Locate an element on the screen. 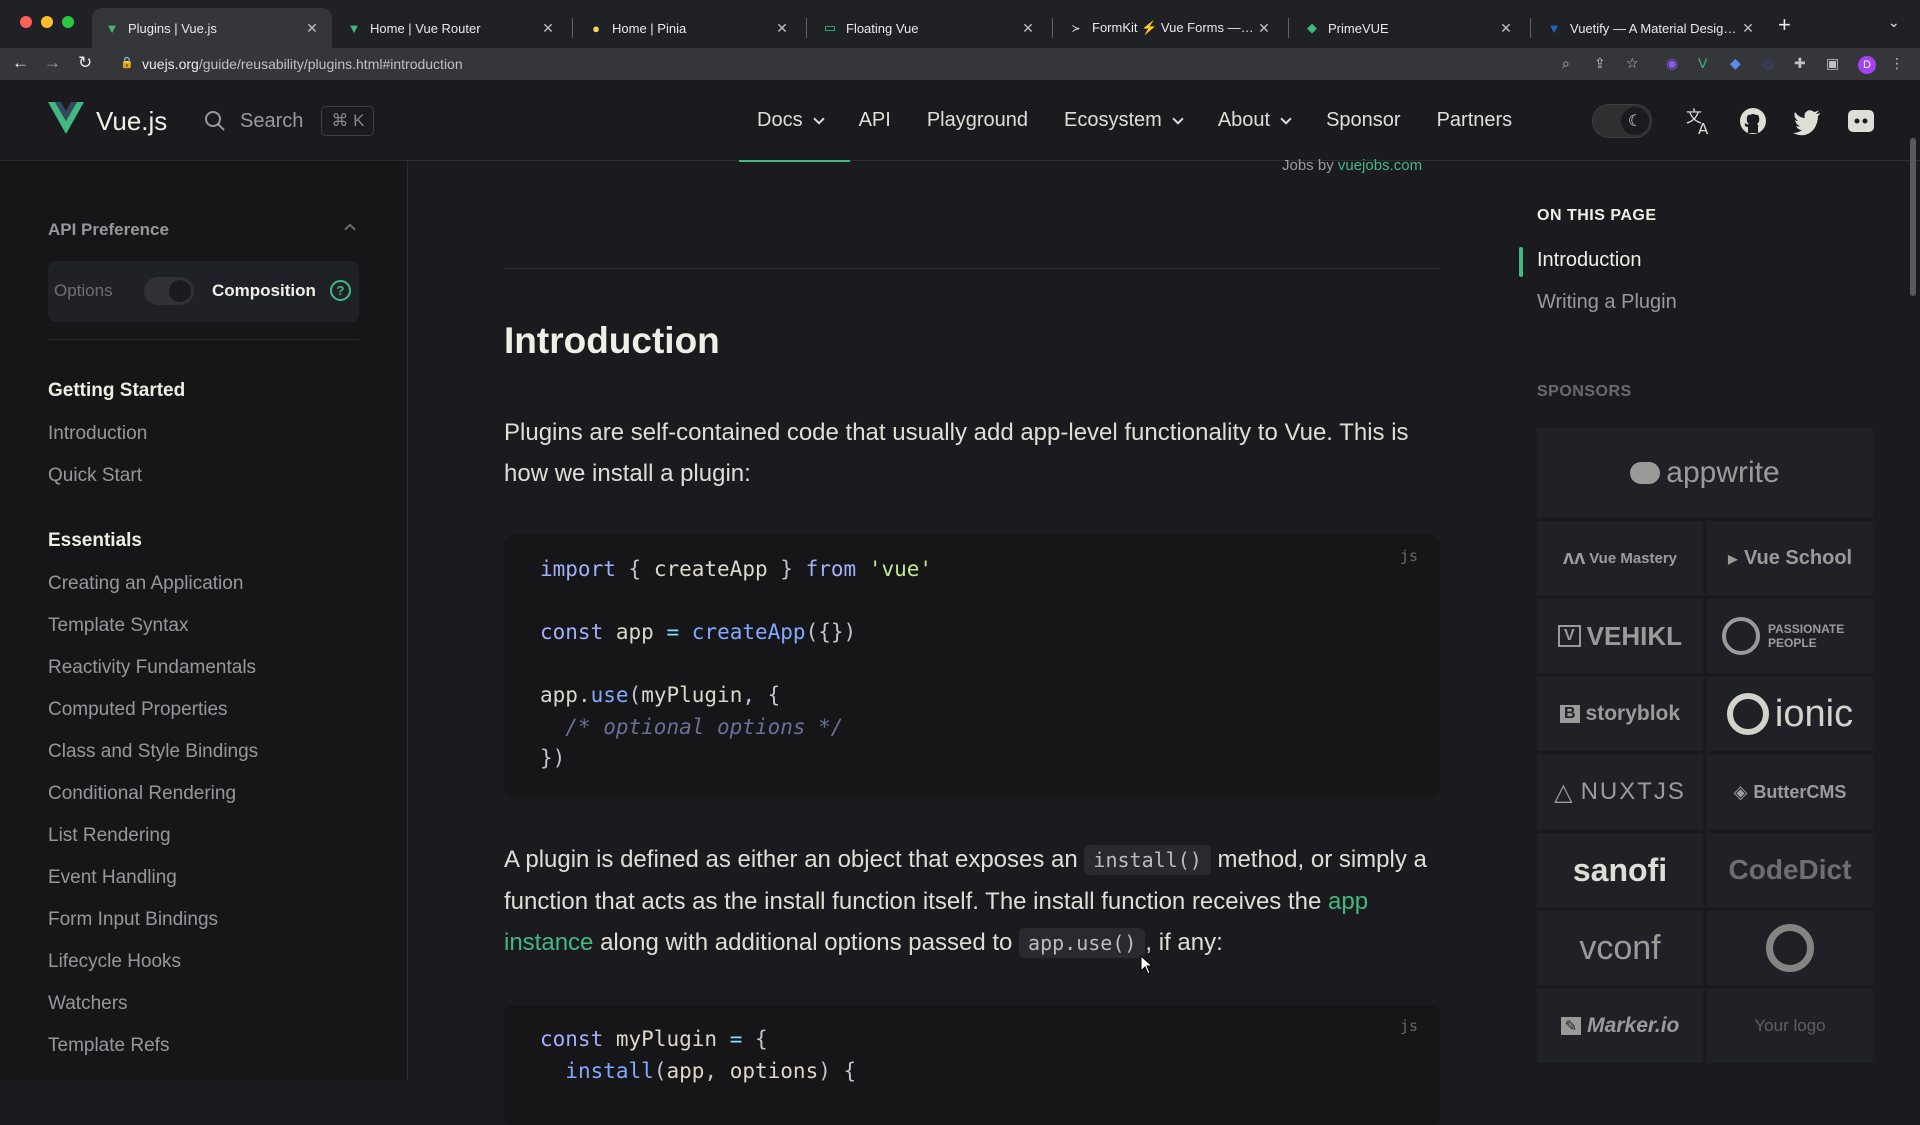 The image size is (1920, 1125). translate-icon: 文 A is located at coordinates (1699, 121).